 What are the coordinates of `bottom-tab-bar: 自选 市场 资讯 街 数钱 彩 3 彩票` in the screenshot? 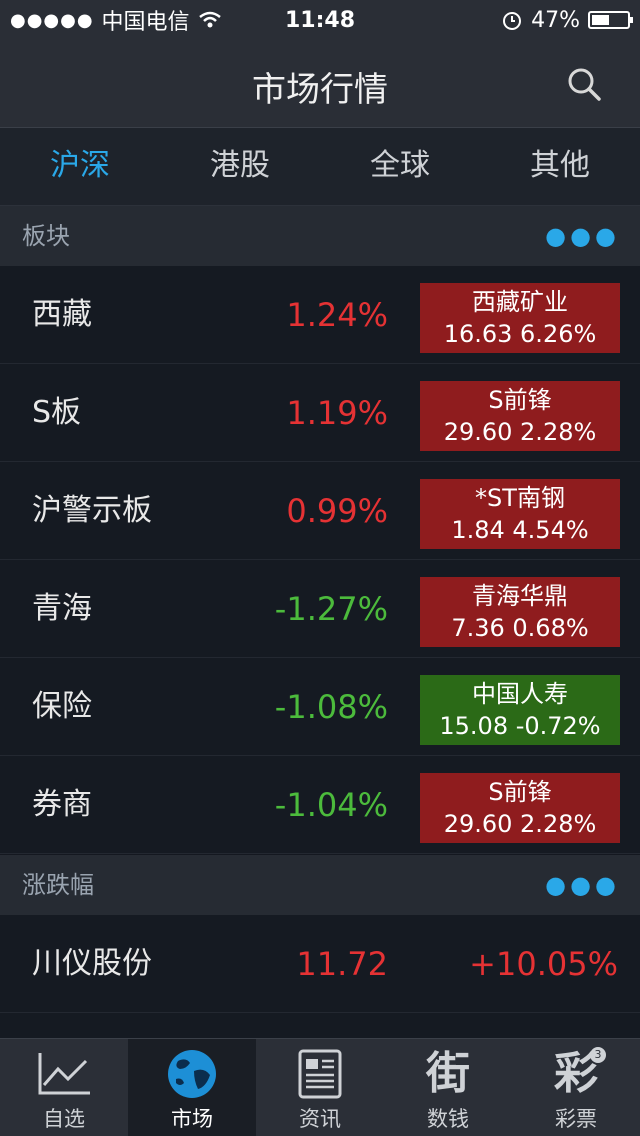 It's located at (320, 1087).